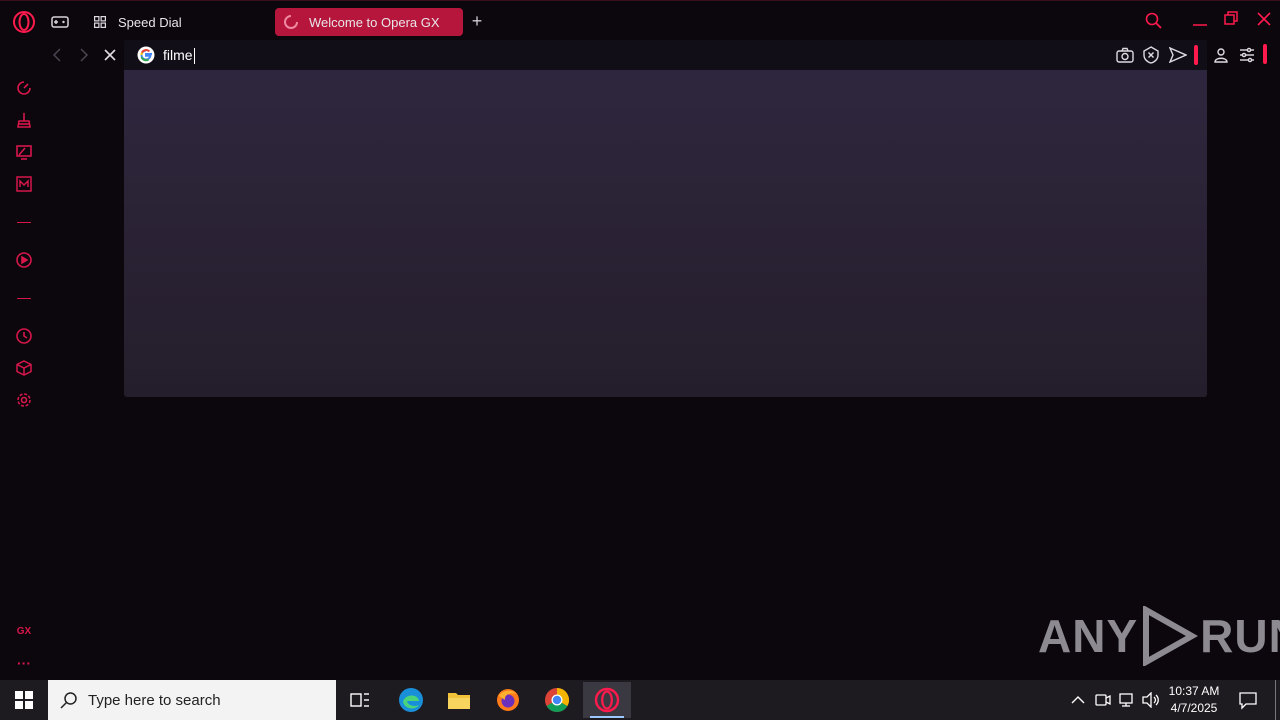 The height and width of the screenshot is (720, 1280). Describe the element at coordinates (374, 22) in the screenshot. I see `tab-label: Welcome to Opera GX` at that location.